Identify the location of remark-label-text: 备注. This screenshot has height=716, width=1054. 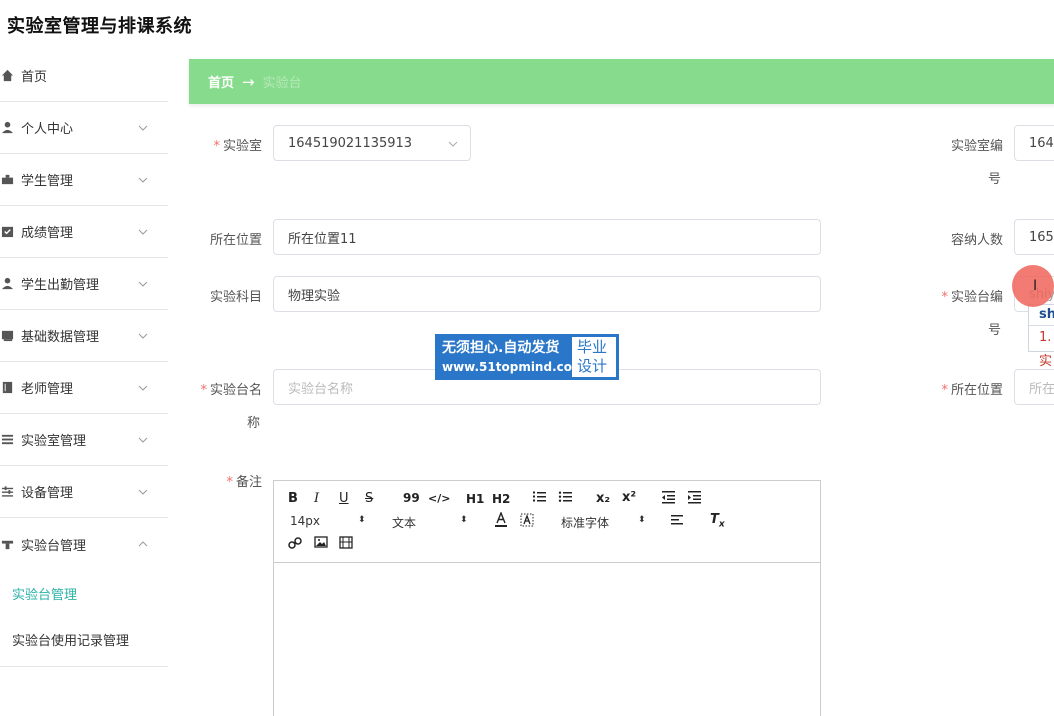
(248, 482).